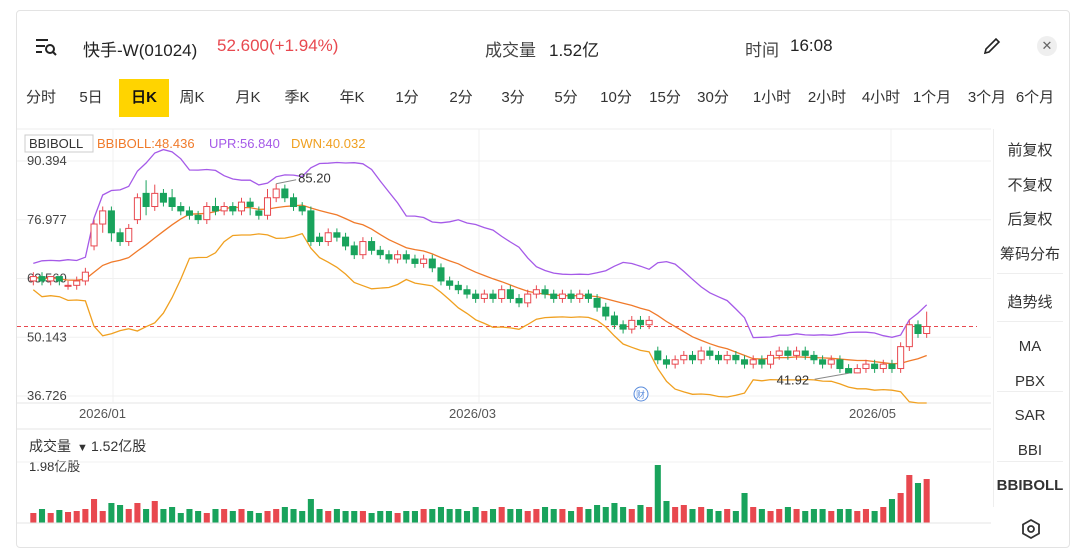  What do you see at coordinates (1030, 301) in the screenshot?
I see `side-item-4: 趋势线` at bounding box center [1030, 301].